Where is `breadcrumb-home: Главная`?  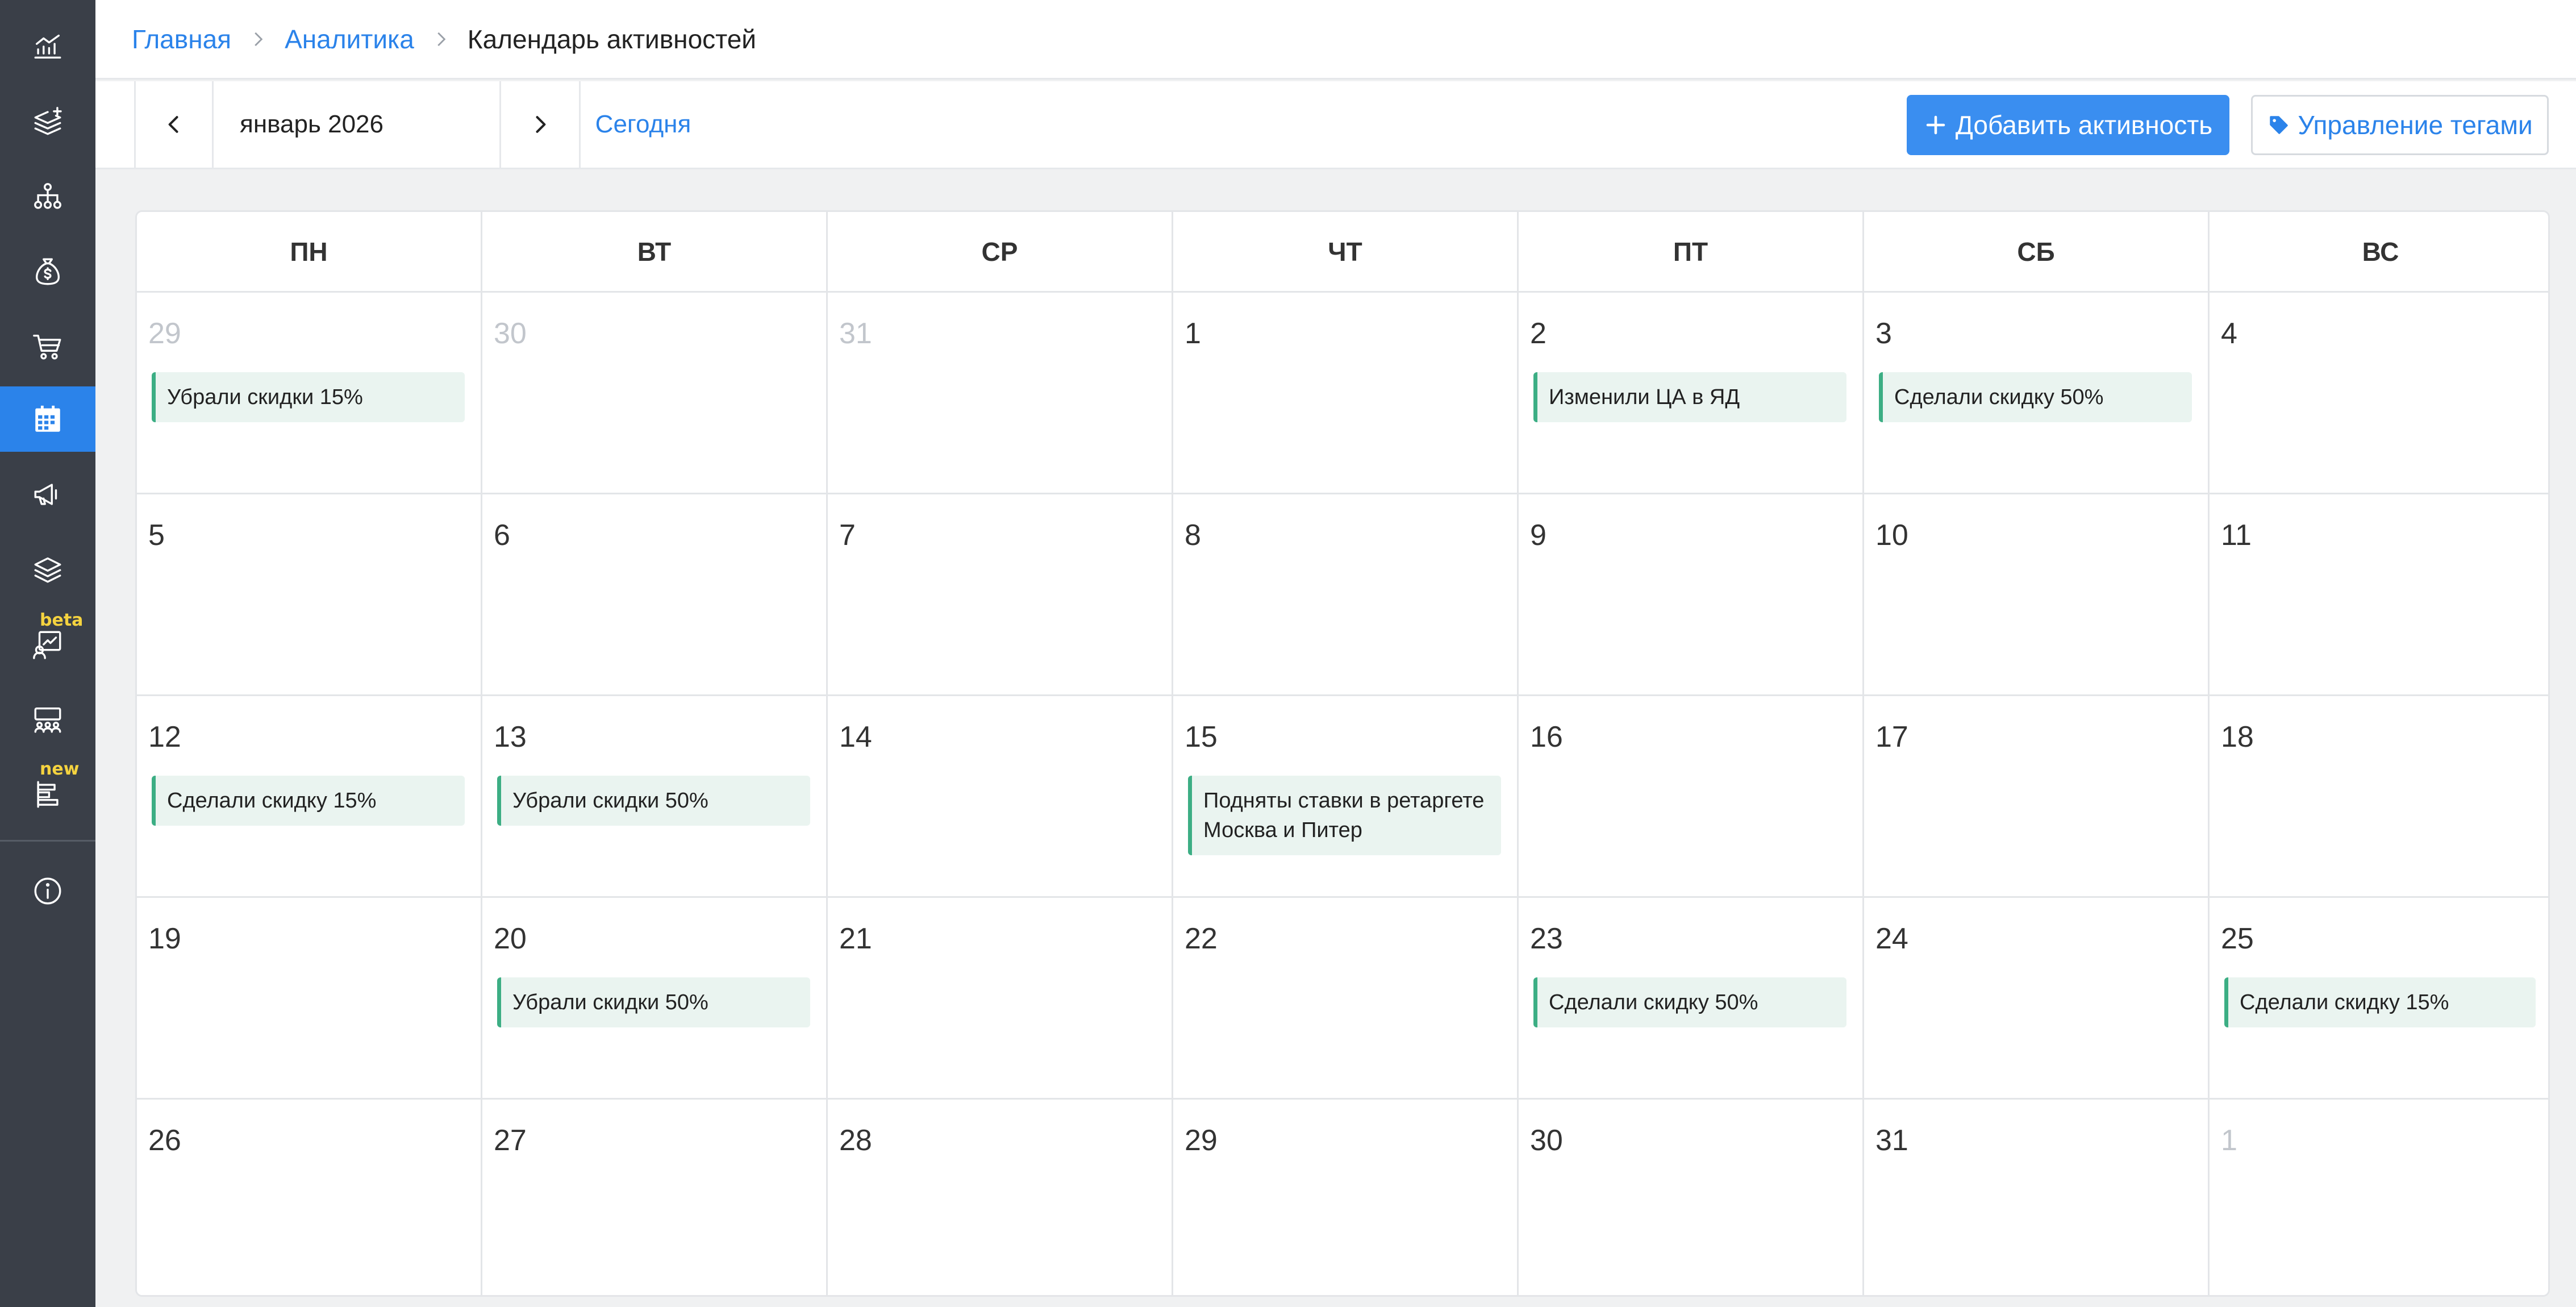
breadcrumb-home: Главная is located at coordinates (181, 39).